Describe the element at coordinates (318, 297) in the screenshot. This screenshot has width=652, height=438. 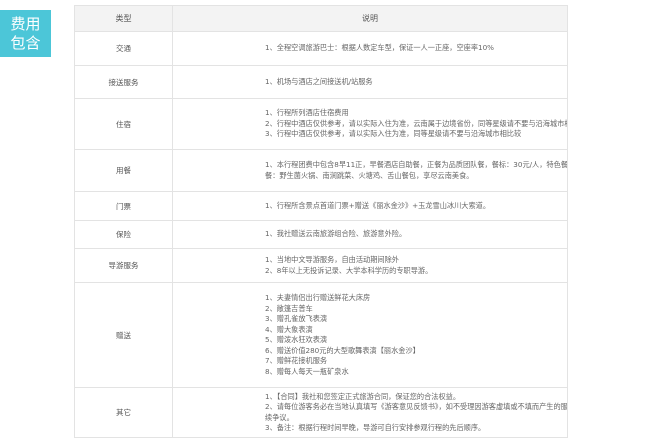
I see `desc-line: 1、夫妻情侣出行赠送鲜花大床房` at that location.